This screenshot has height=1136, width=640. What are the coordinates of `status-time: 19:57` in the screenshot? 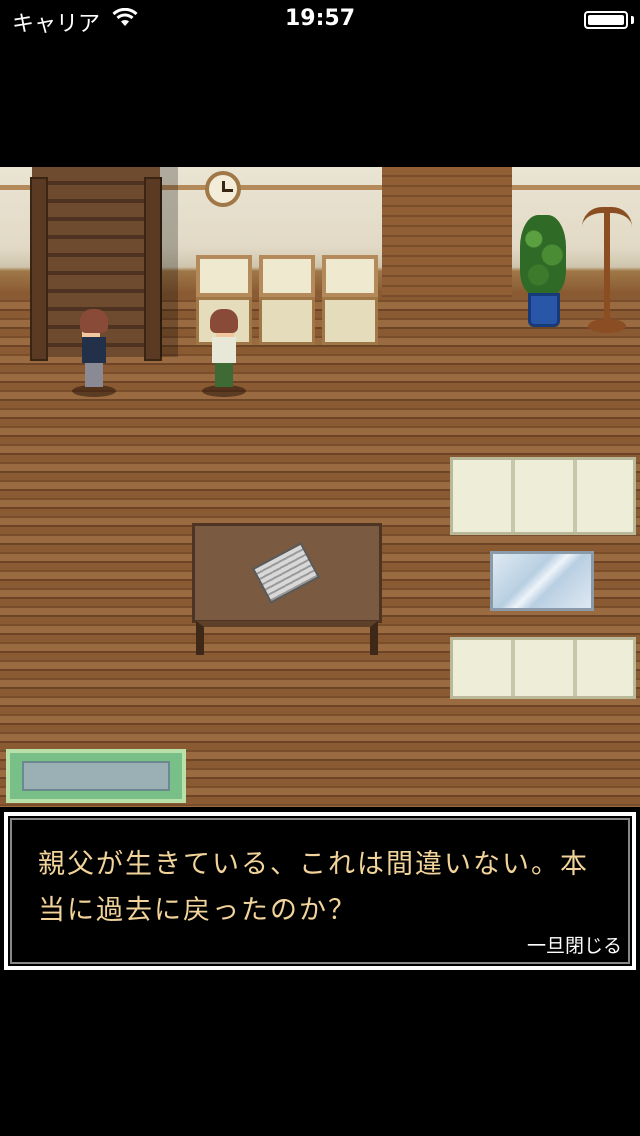 It's located at (320, 18).